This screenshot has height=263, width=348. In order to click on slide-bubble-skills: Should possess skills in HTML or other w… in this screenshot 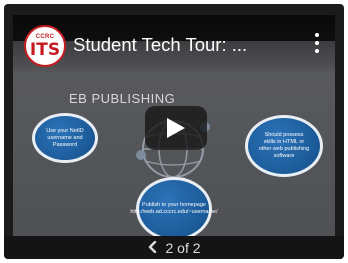, I will do `click(284, 146)`.